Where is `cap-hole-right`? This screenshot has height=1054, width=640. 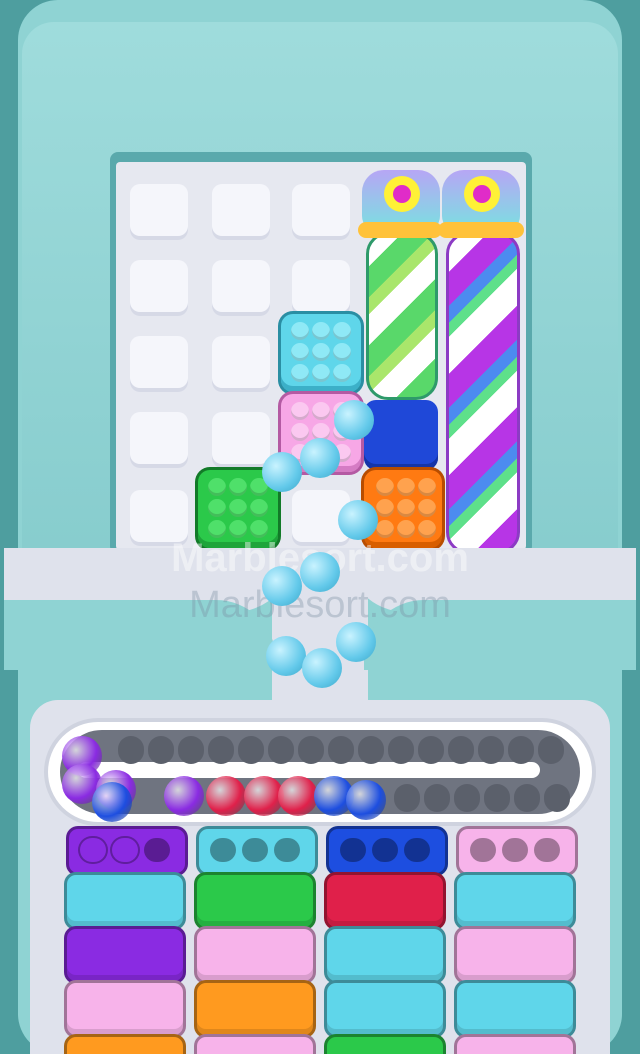
cap-hole-right is located at coordinates (482, 194).